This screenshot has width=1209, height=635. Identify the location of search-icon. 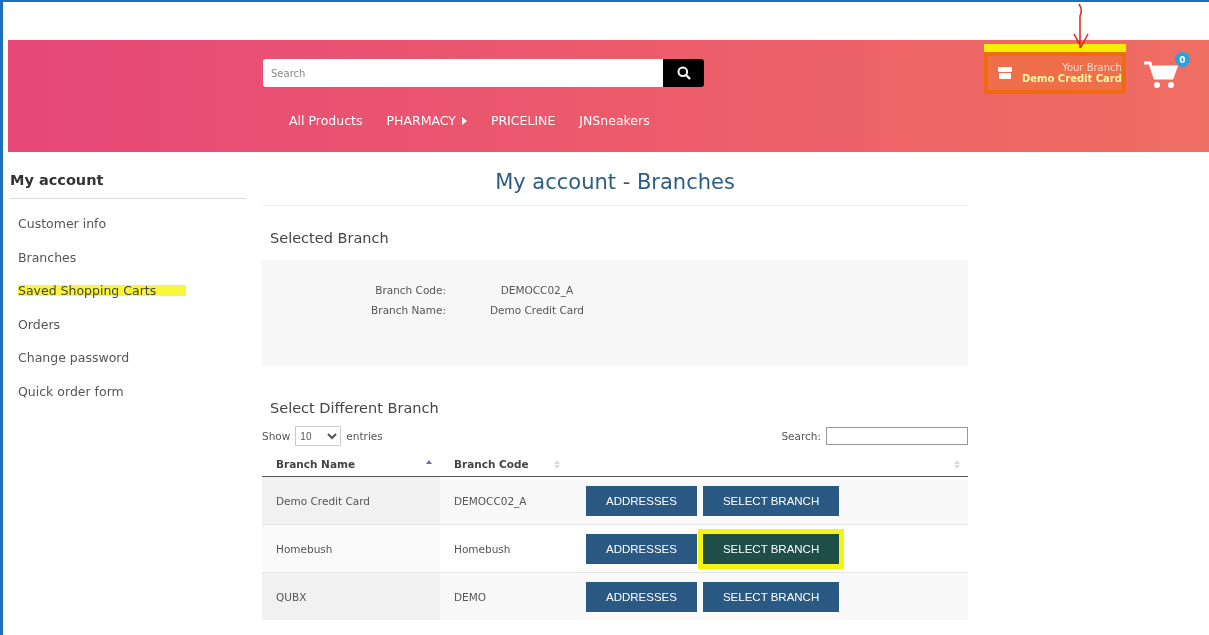
(683, 73).